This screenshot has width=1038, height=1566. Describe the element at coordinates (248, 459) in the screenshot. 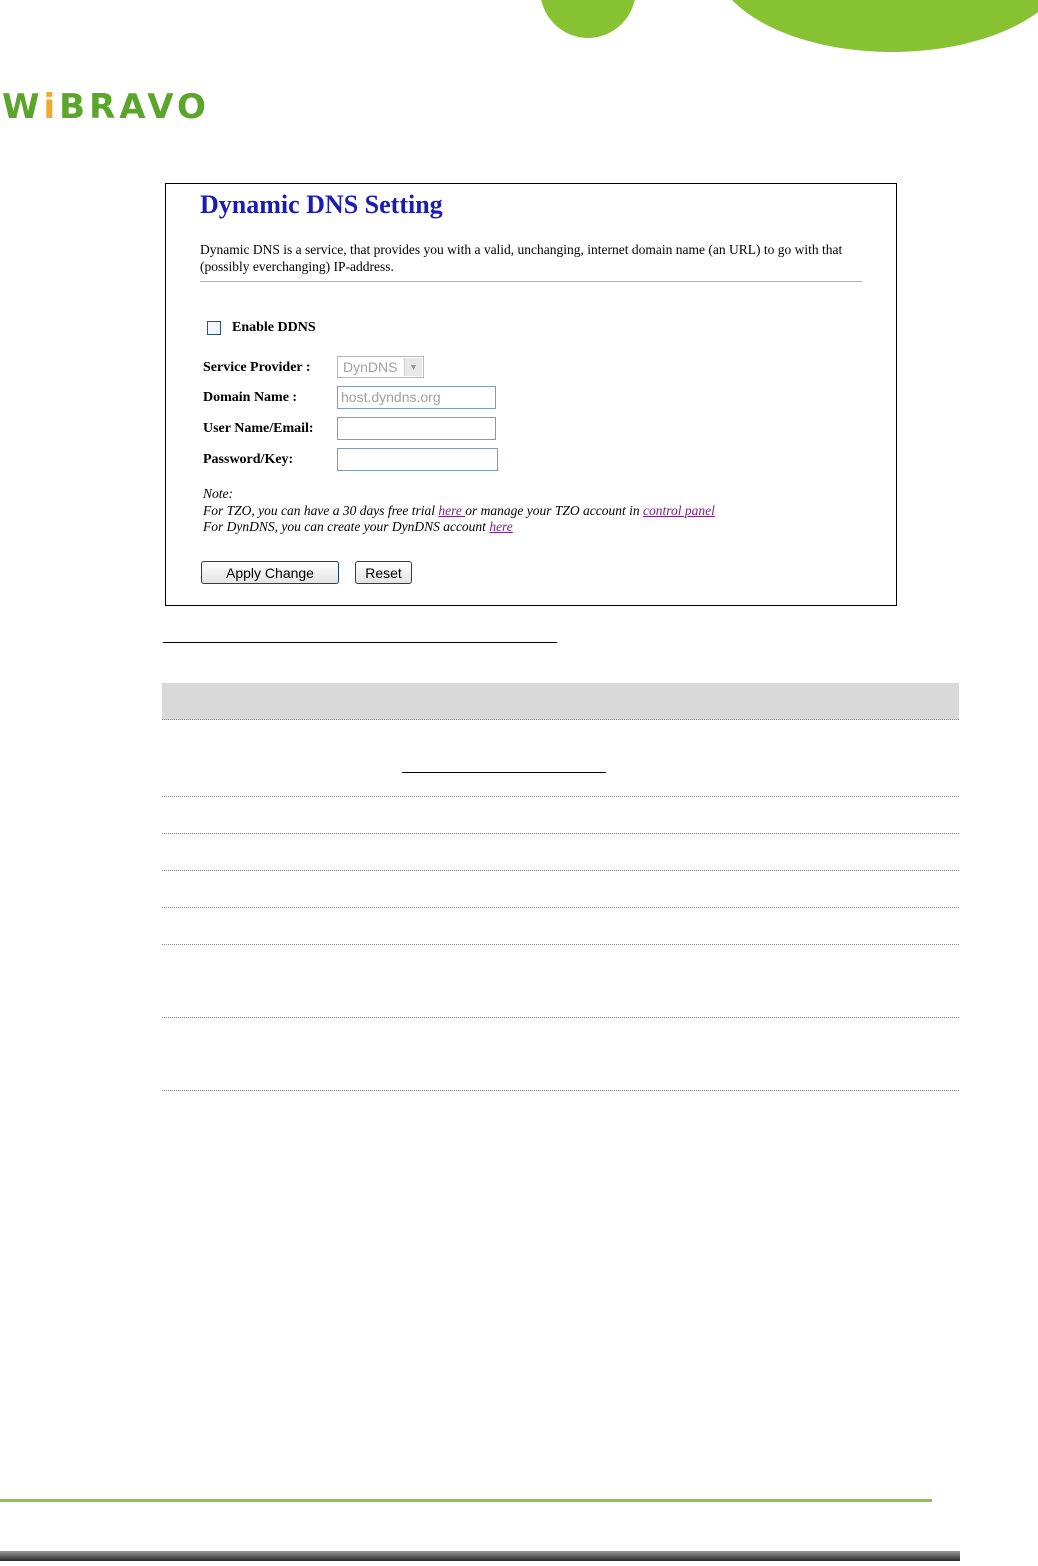

I see `password-label: Password/Key:` at that location.